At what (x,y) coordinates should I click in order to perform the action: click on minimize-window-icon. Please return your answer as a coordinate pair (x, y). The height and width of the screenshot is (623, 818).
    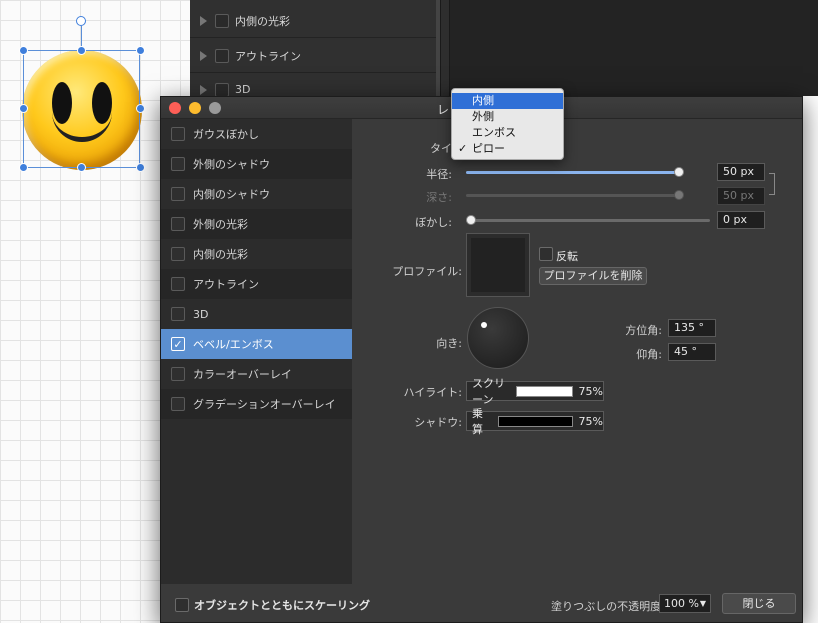
    Looking at the image, I should click on (195, 108).